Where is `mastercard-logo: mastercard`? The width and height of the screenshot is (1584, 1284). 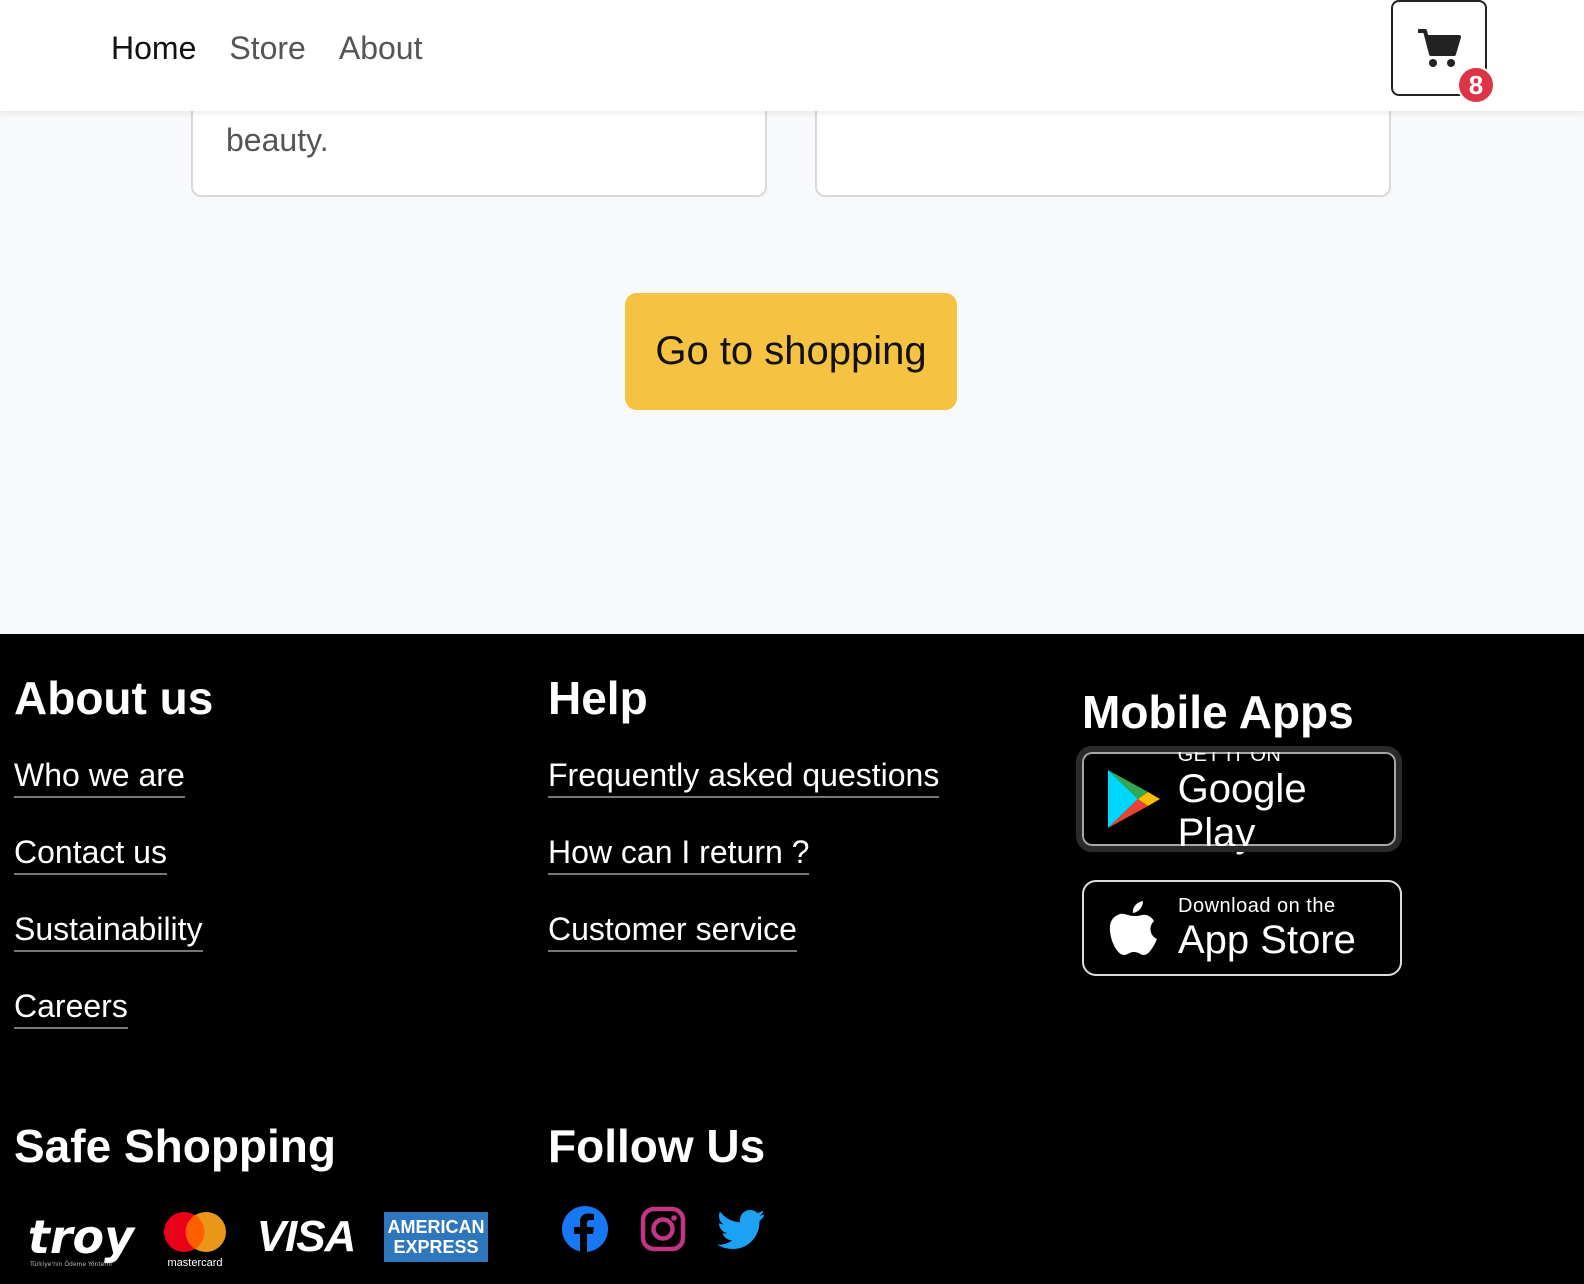
mastercard-logo: mastercard is located at coordinates (195, 1237).